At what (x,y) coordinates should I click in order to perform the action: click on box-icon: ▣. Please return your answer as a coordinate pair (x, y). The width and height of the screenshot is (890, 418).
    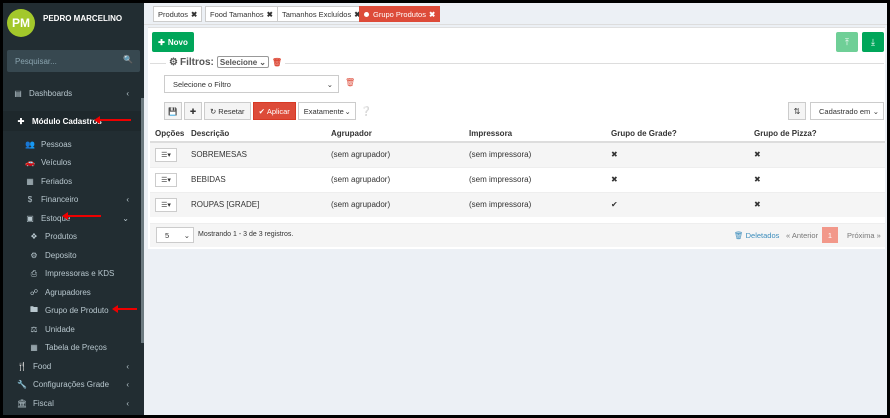
    Looking at the image, I should click on (30, 218).